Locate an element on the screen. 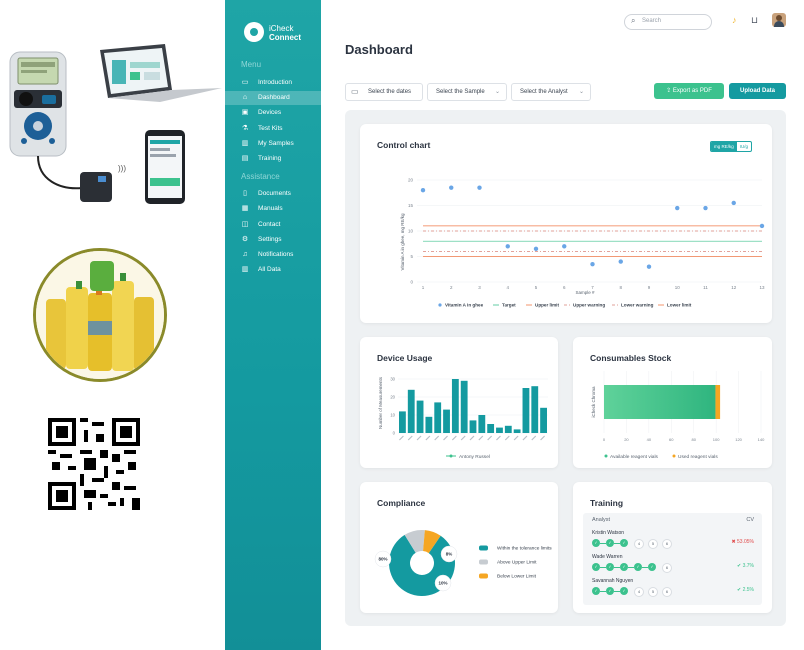 The width and height of the screenshot is (804, 650). sidebar-item-contact: ◫ Contact is located at coordinates (273, 225).